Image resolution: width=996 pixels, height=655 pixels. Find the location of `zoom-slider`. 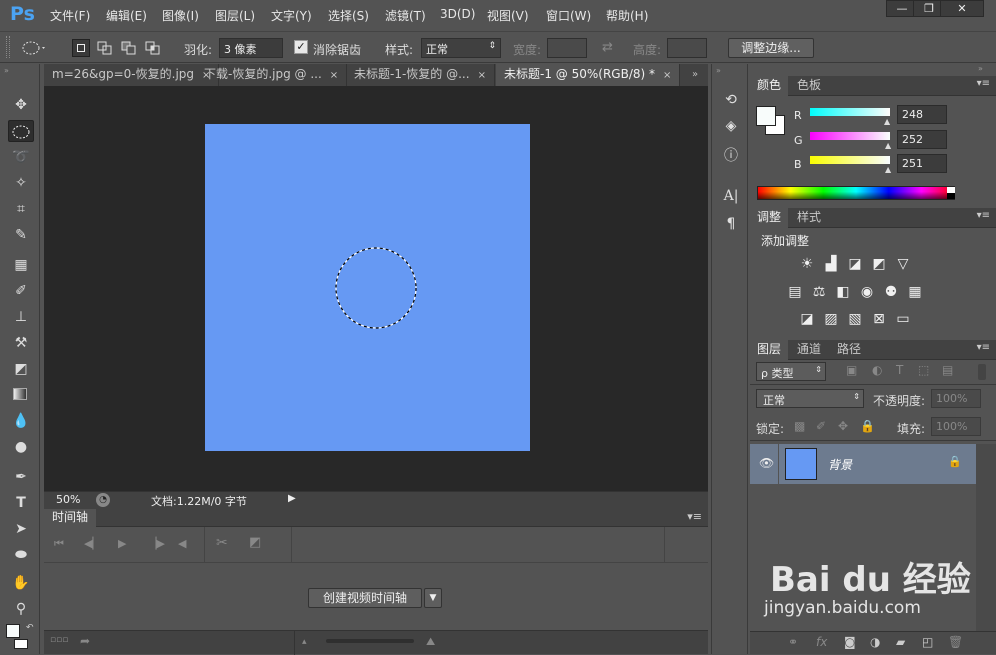

zoom-slider is located at coordinates (370, 641).